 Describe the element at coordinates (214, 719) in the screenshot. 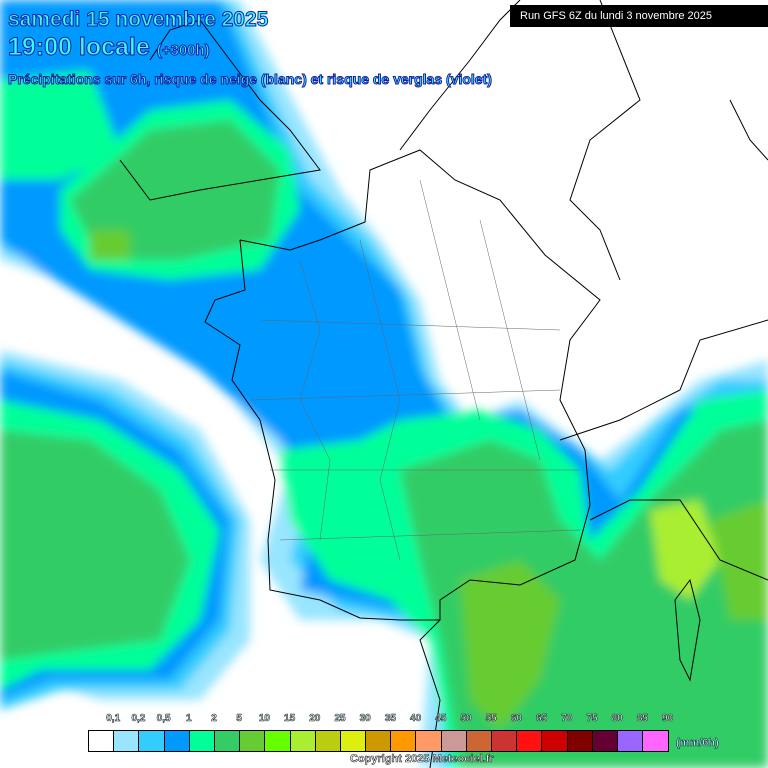

I see `legend-label: 2` at that location.